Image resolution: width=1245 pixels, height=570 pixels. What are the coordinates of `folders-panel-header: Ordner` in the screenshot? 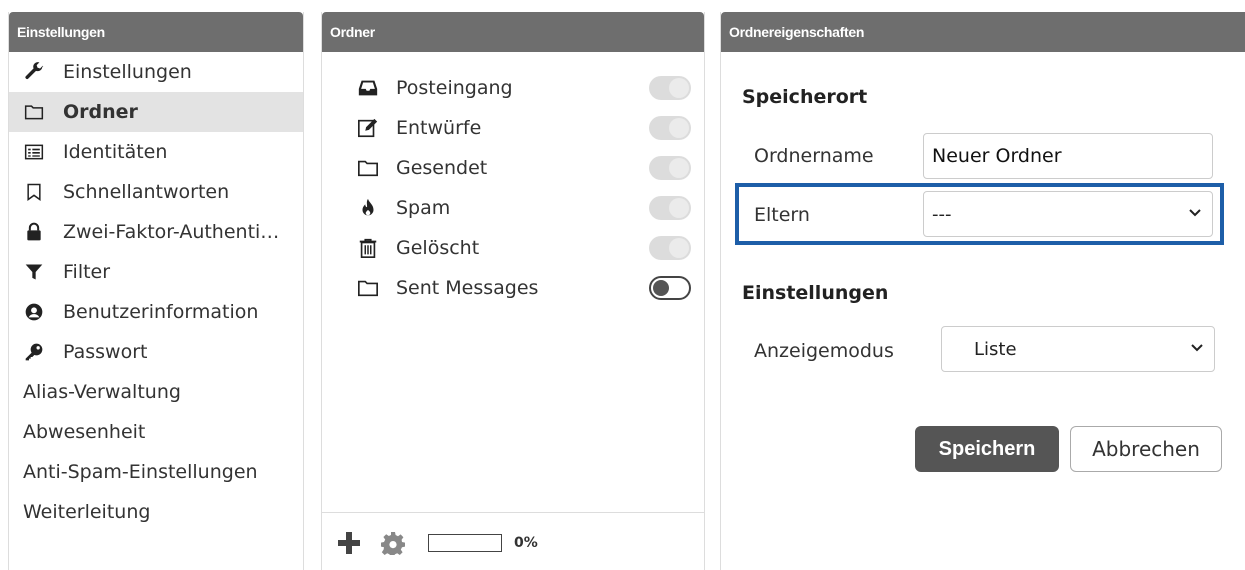 It's located at (513, 32).